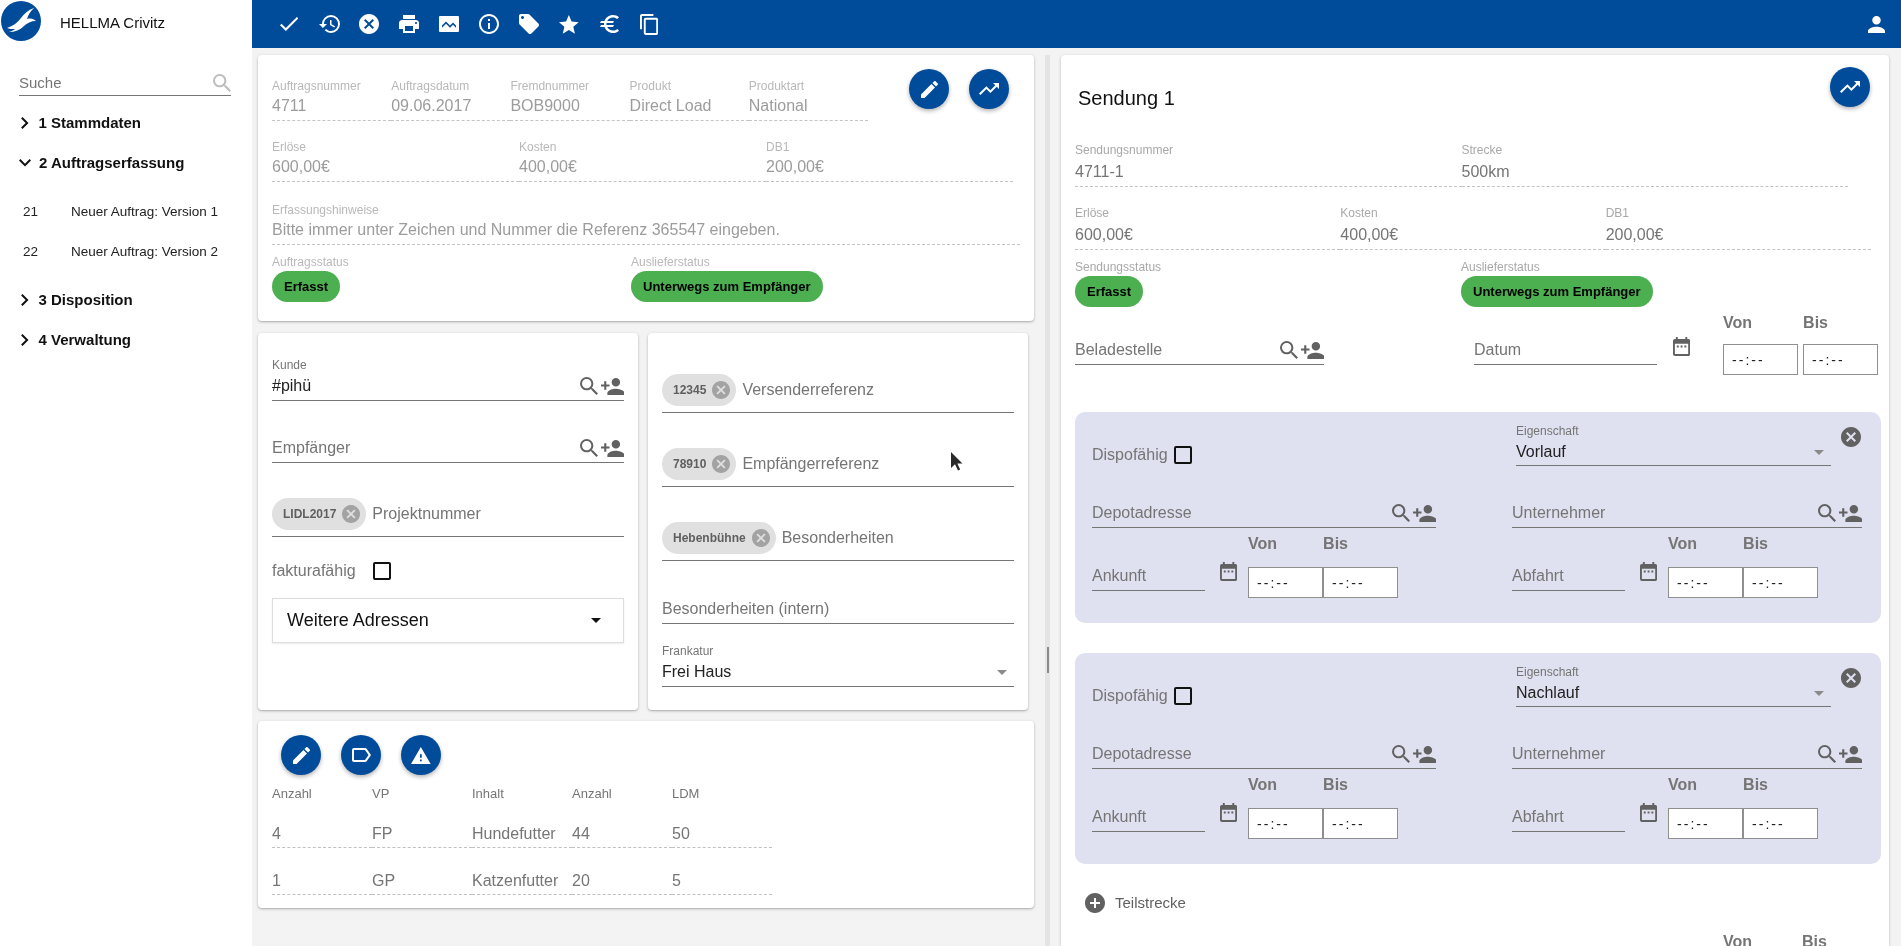  Describe the element at coordinates (290, 365) in the screenshot. I see `field-label: Kunde` at that location.